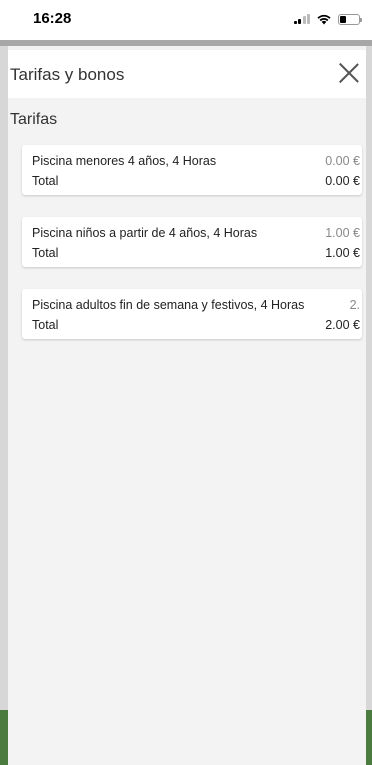  I want to click on section-title: Tarifas, so click(34, 119).